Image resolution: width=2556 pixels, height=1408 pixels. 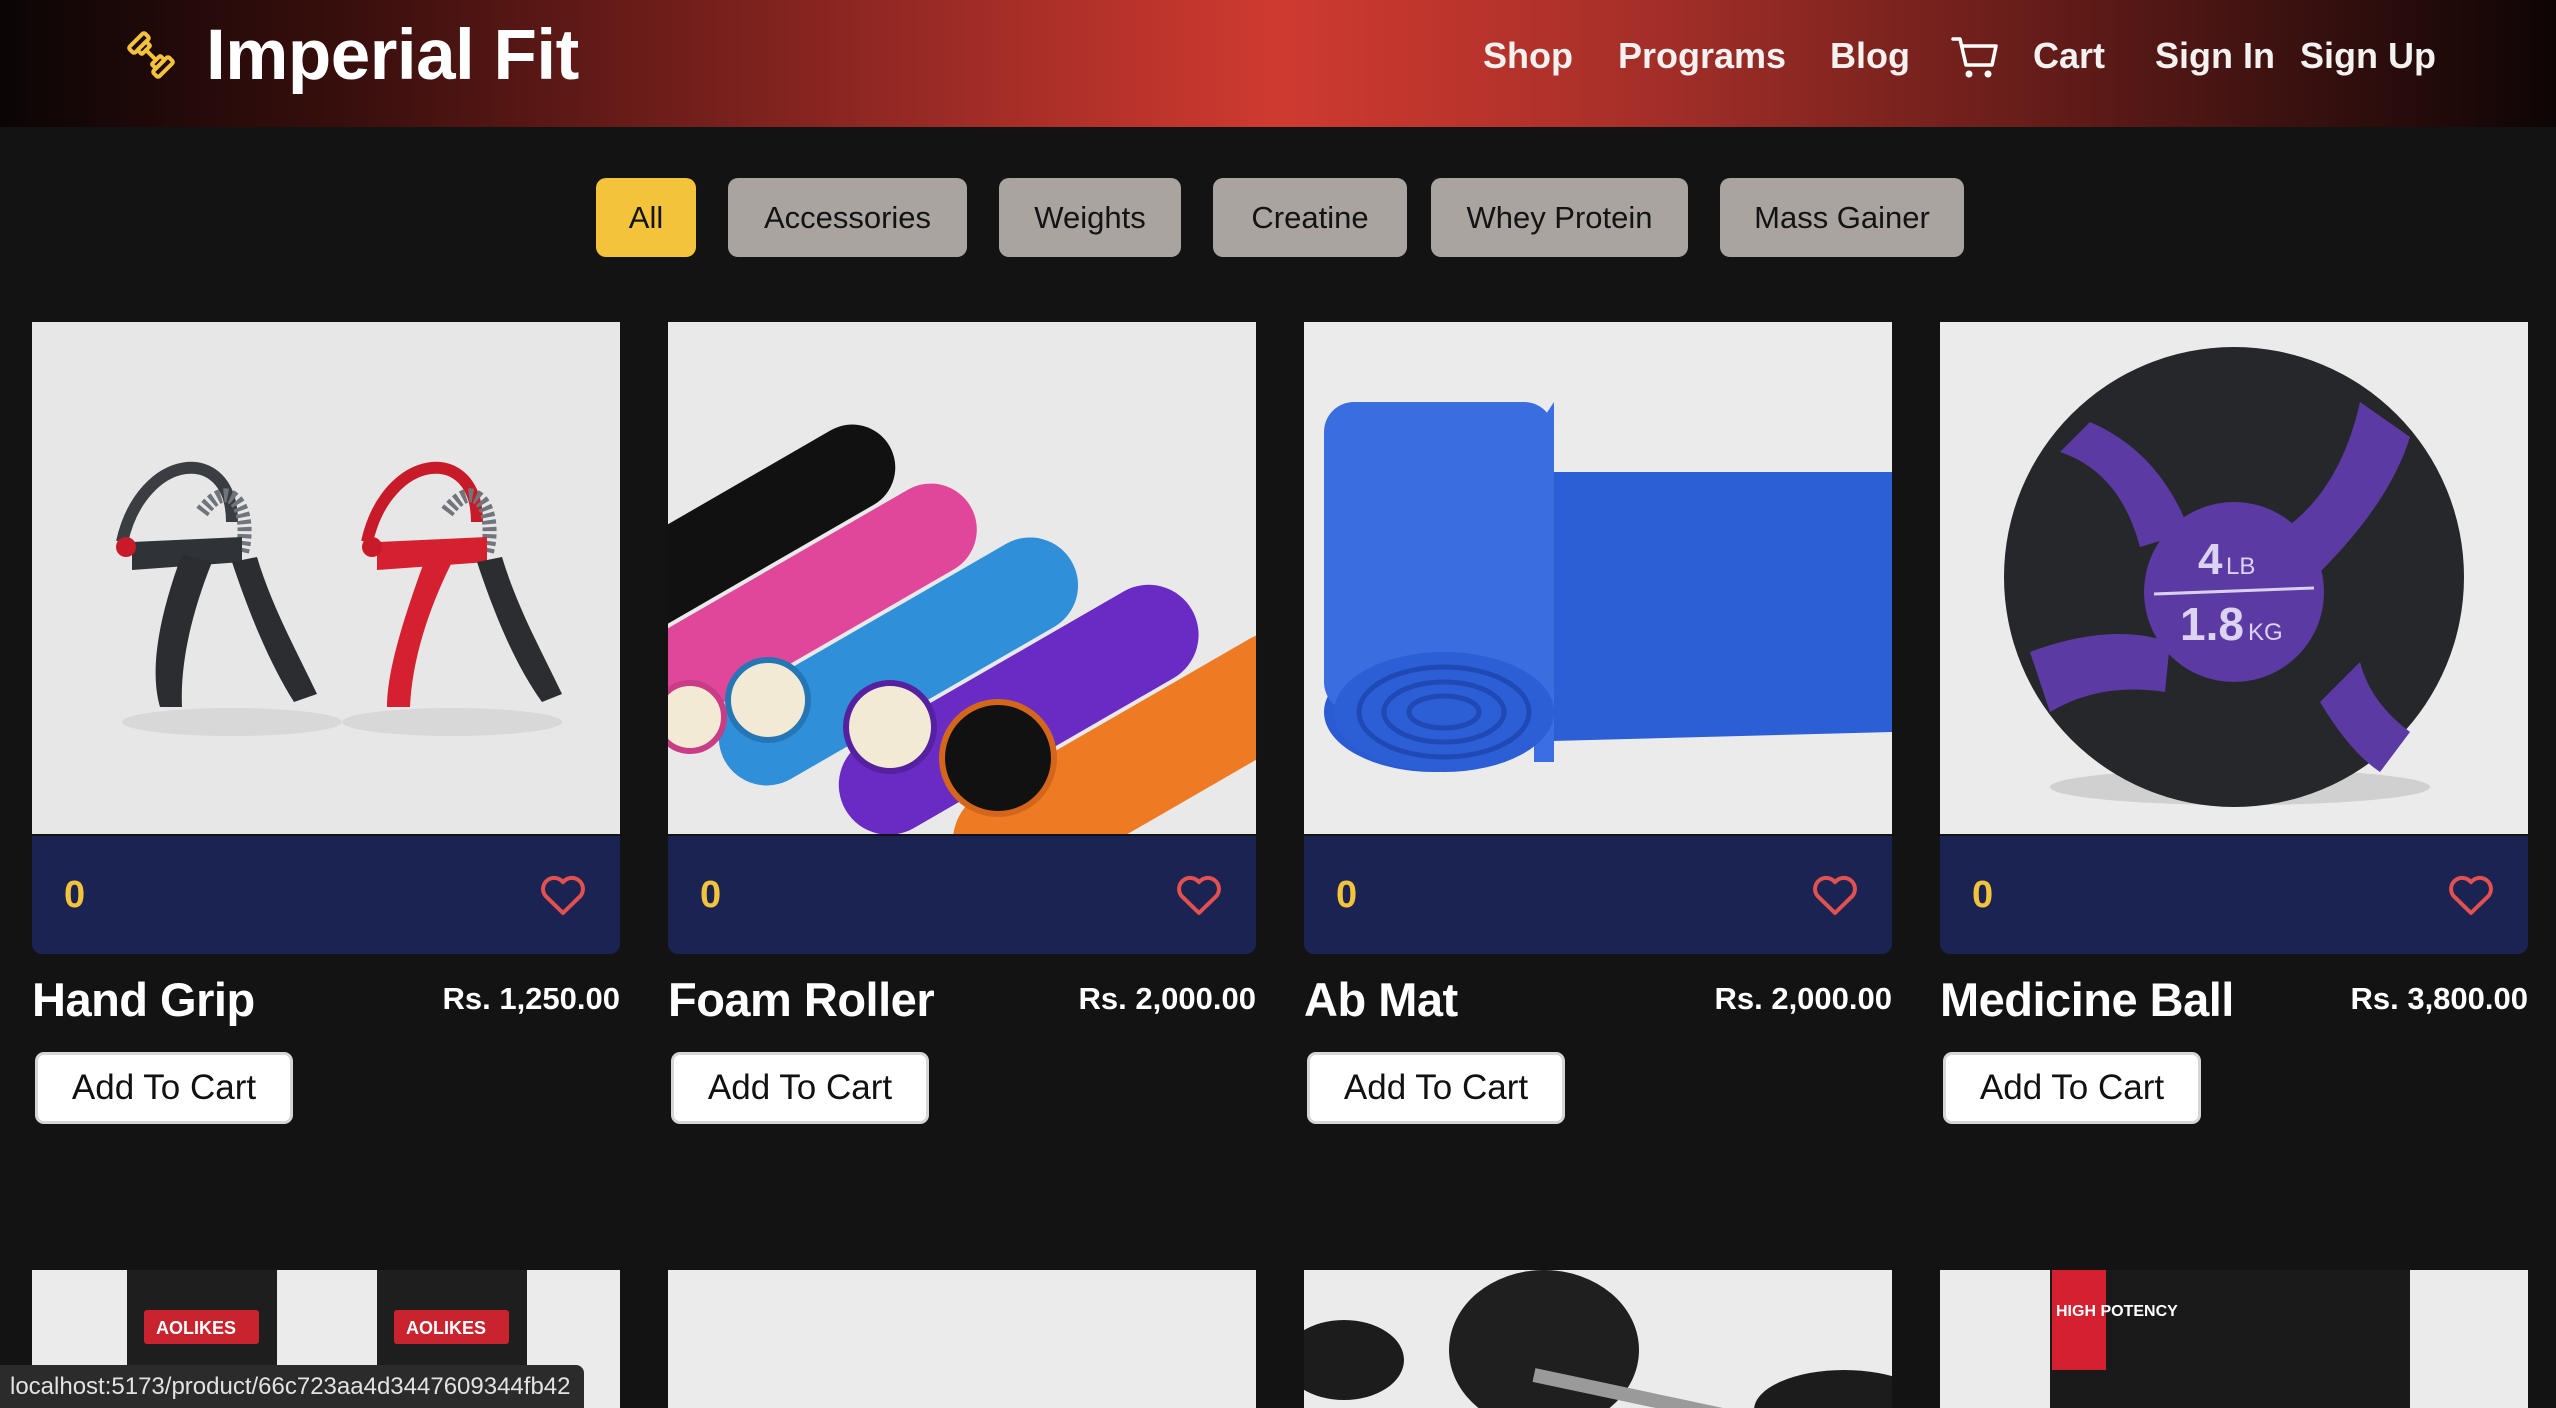 What do you see at coordinates (531, 998) in the screenshot?
I see `product-price: Rs. 1,250.00` at bounding box center [531, 998].